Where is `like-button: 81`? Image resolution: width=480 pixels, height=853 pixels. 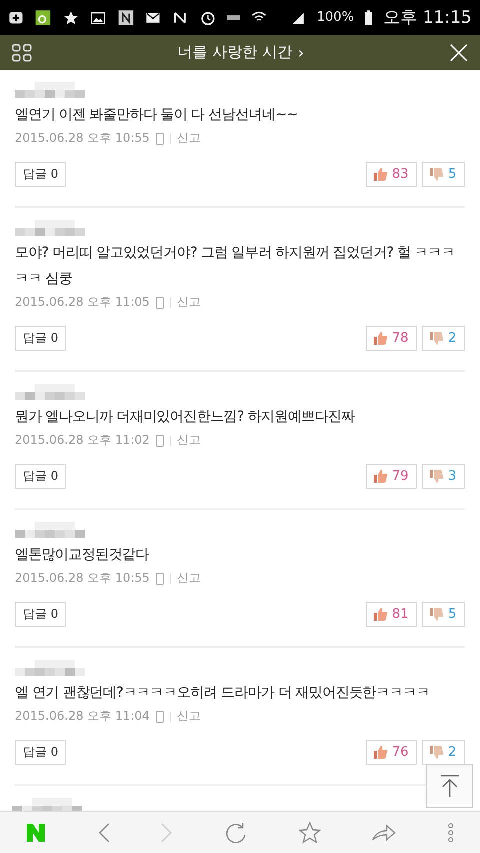 like-button: 81 is located at coordinates (391, 614).